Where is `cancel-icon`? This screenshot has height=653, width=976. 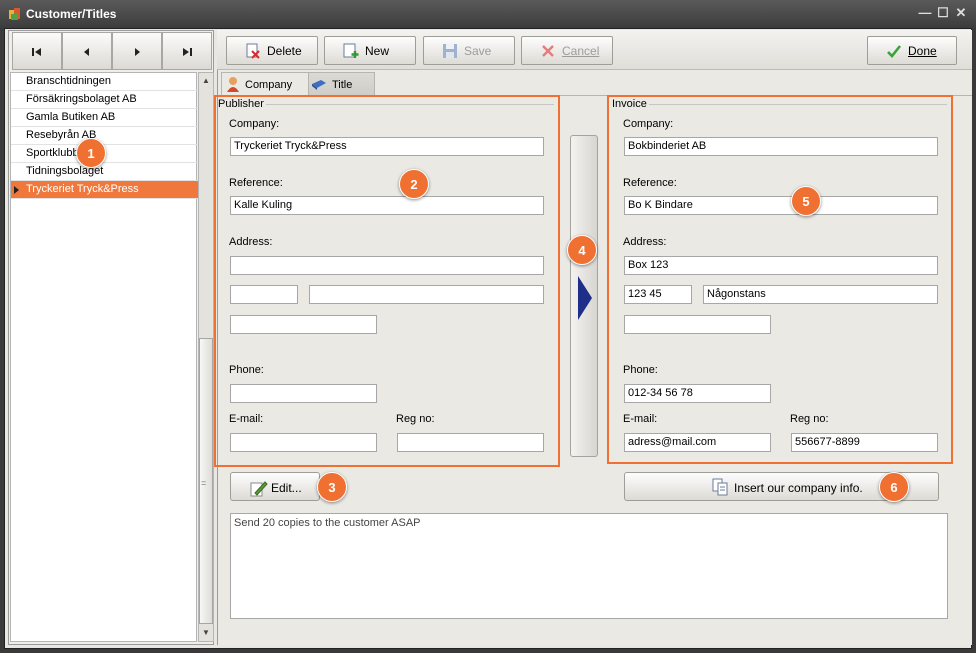 cancel-icon is located at coordinates (548, 51).